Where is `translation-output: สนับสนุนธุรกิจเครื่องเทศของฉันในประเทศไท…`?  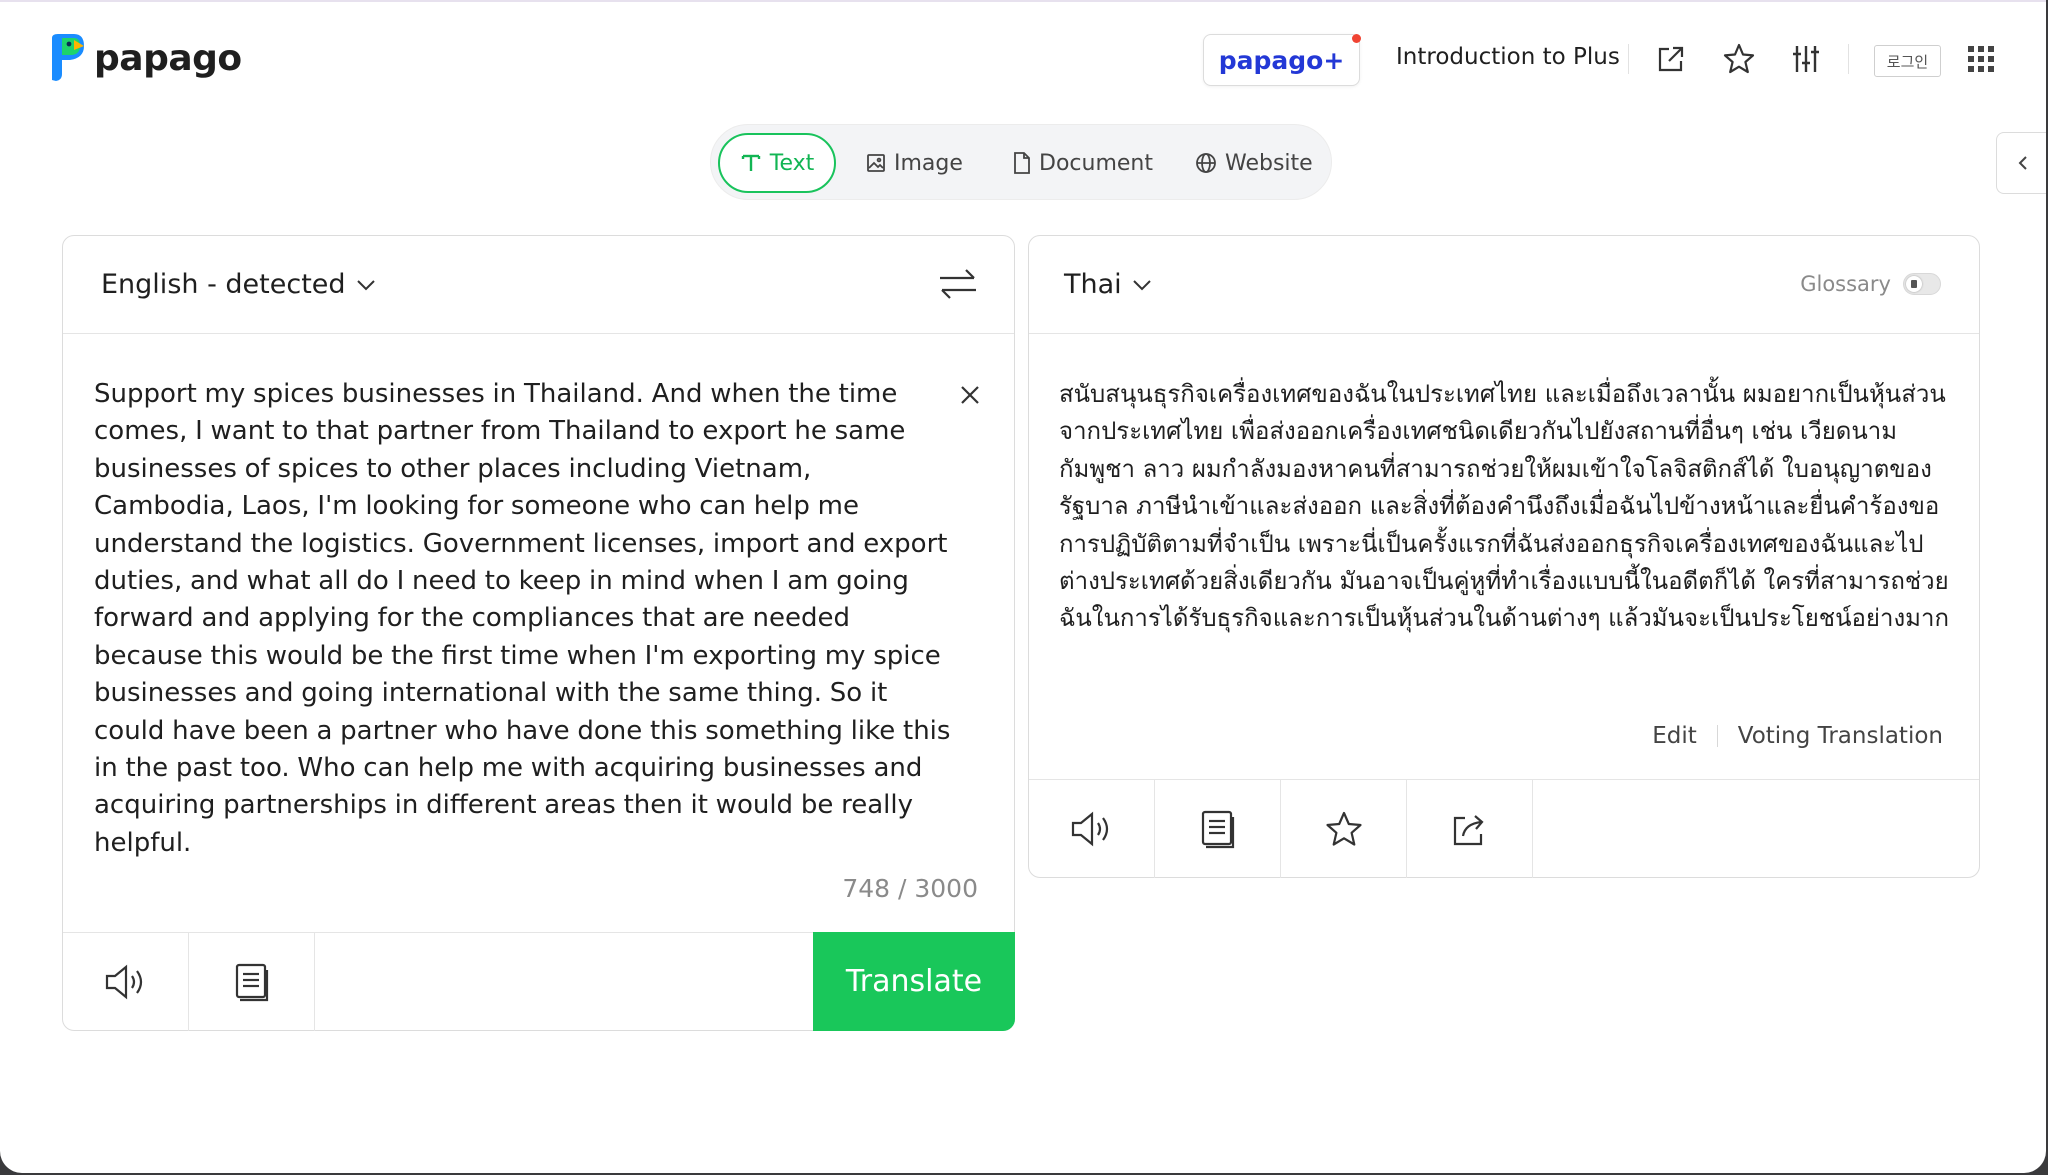 translation-output: สนับสนุนธุรกิจเครื่องเทศของฉันในประเทศไท… is located at coordinates (1504, 506).